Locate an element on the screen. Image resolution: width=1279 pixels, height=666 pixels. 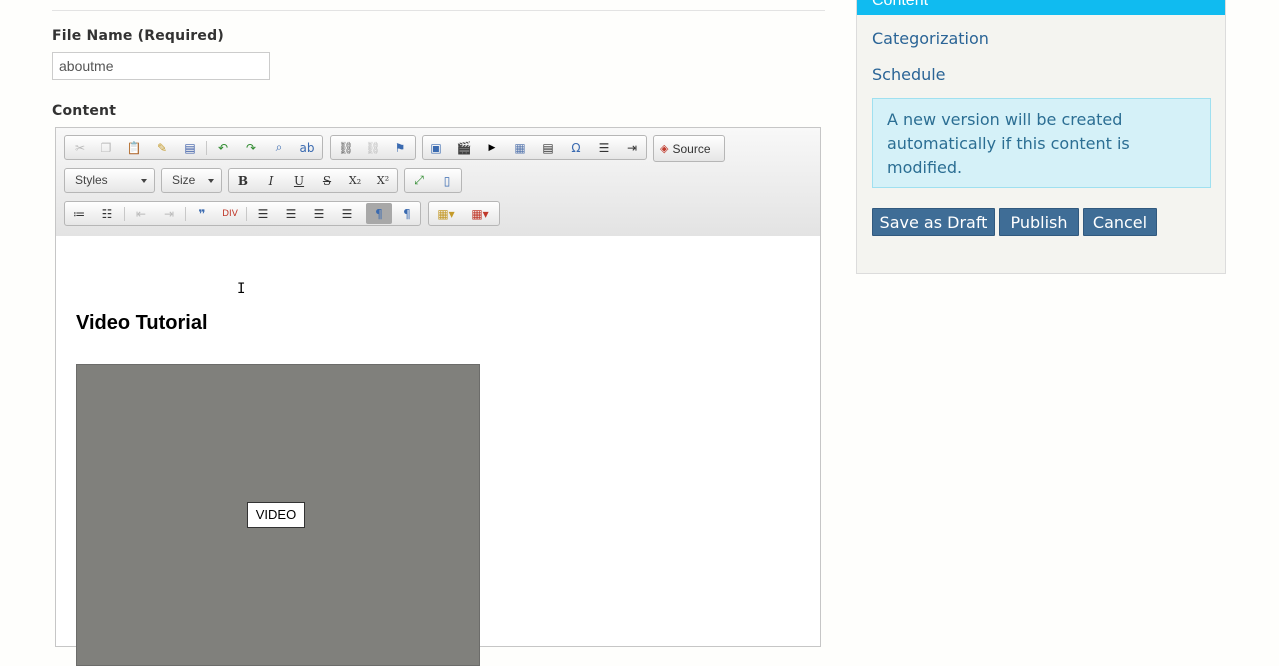
paragraph-group: ≔ ☷ ⇤ ⇥ ❞ DIV ☰ ☰ ☰ ☰ ¶ ¶ is located at coordinates (242, 213).